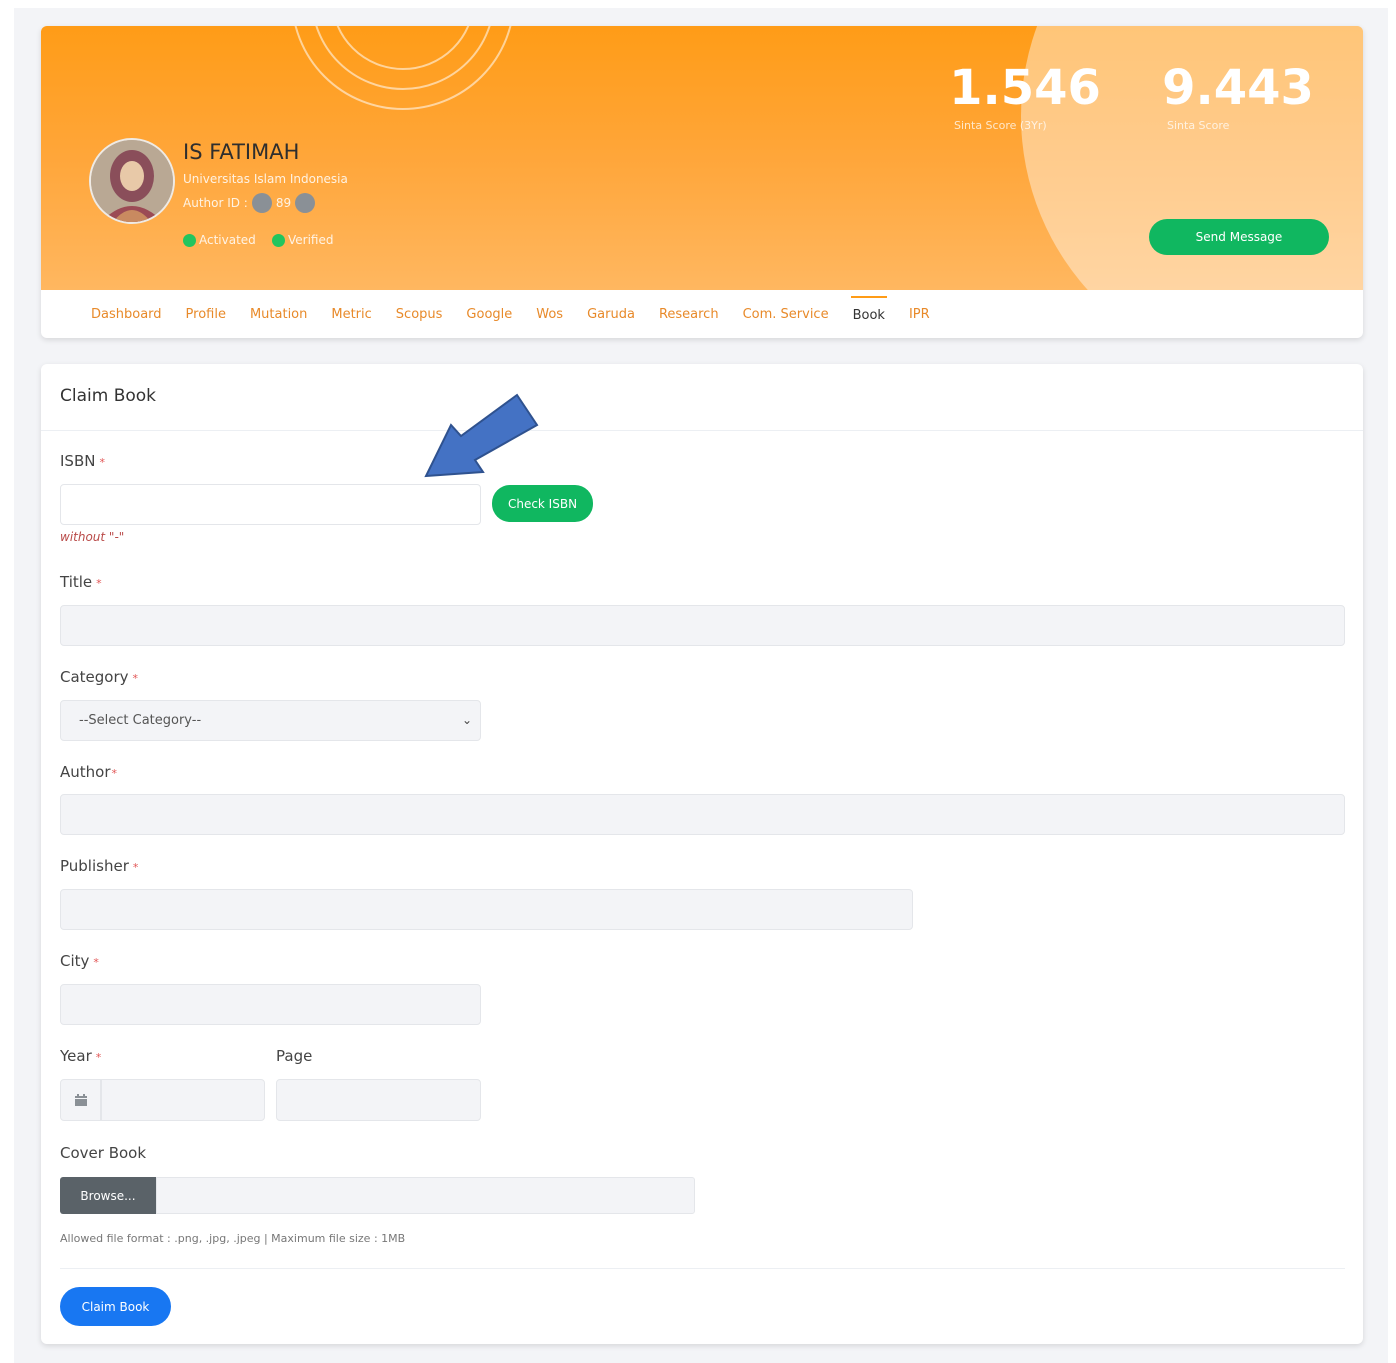 This screenshot has width=1396, height=1363. What do you see at coordinates (1000, 125) in the screenshot?
I see `score-label: Sinta Score (3Yr)` at bounding box center [1000, 125].